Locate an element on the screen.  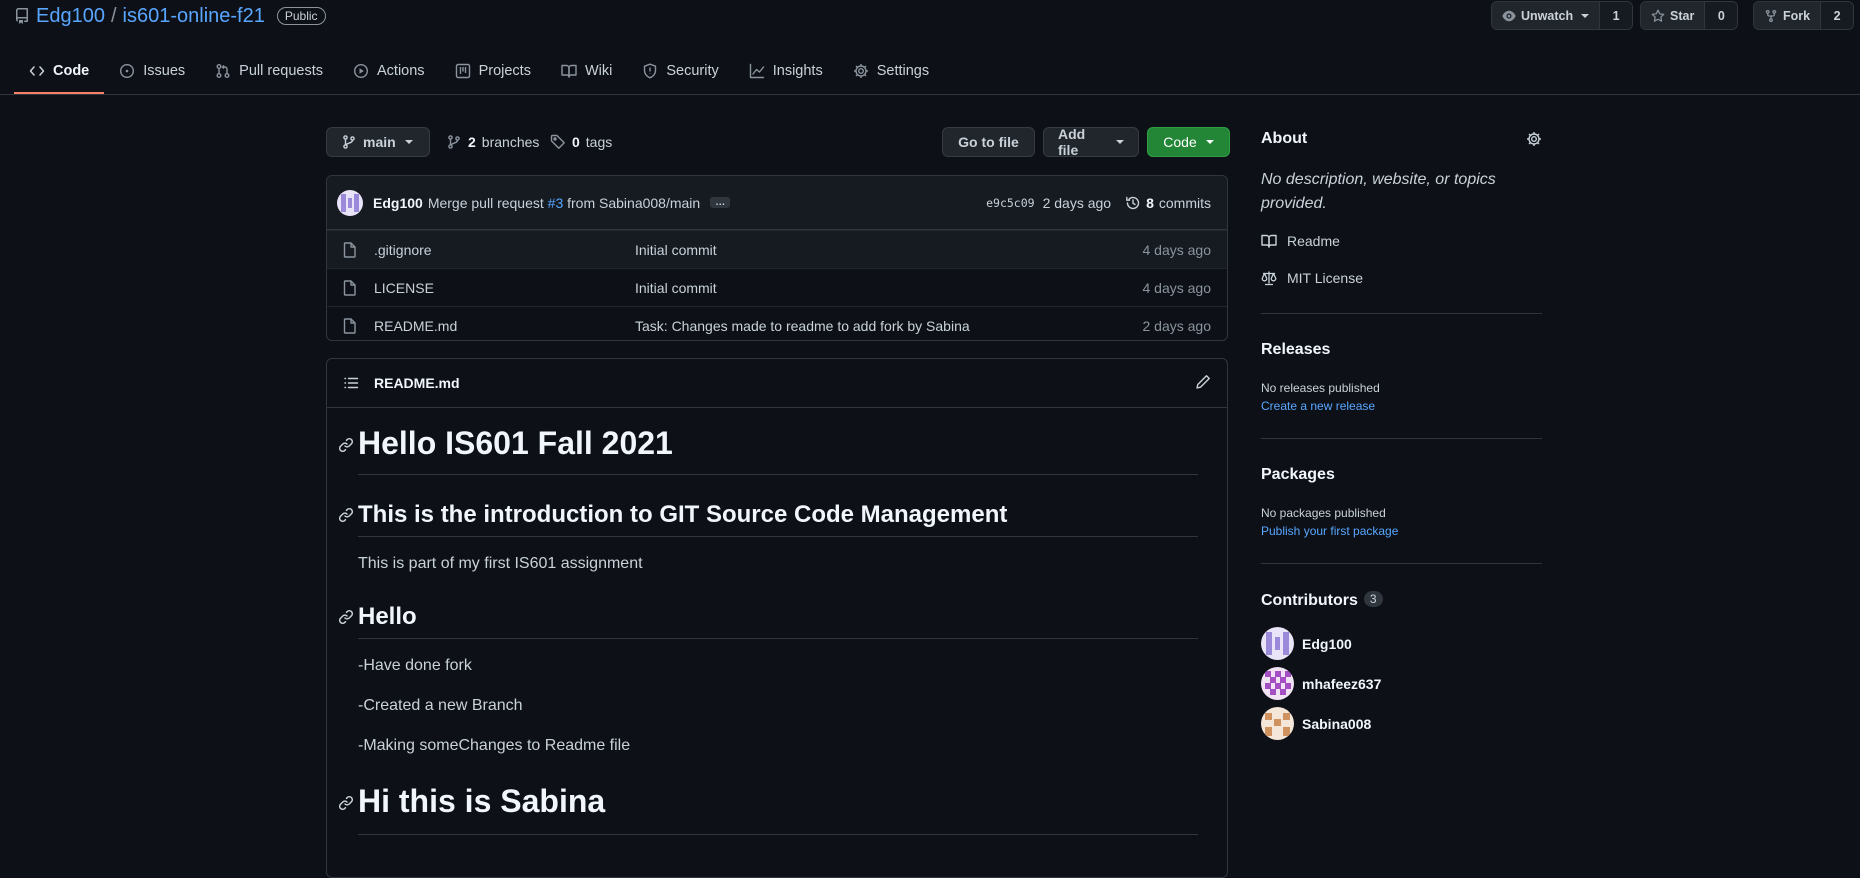
add-file-button: Add file is located at coordinates (1091, 142).